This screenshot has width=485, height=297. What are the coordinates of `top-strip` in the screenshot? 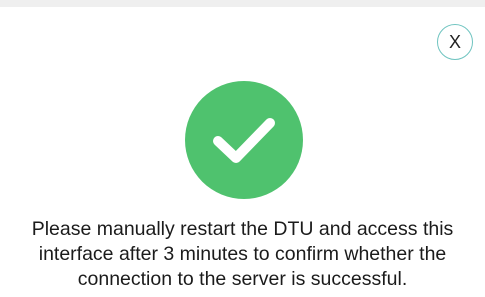 It's located at (242, 3).